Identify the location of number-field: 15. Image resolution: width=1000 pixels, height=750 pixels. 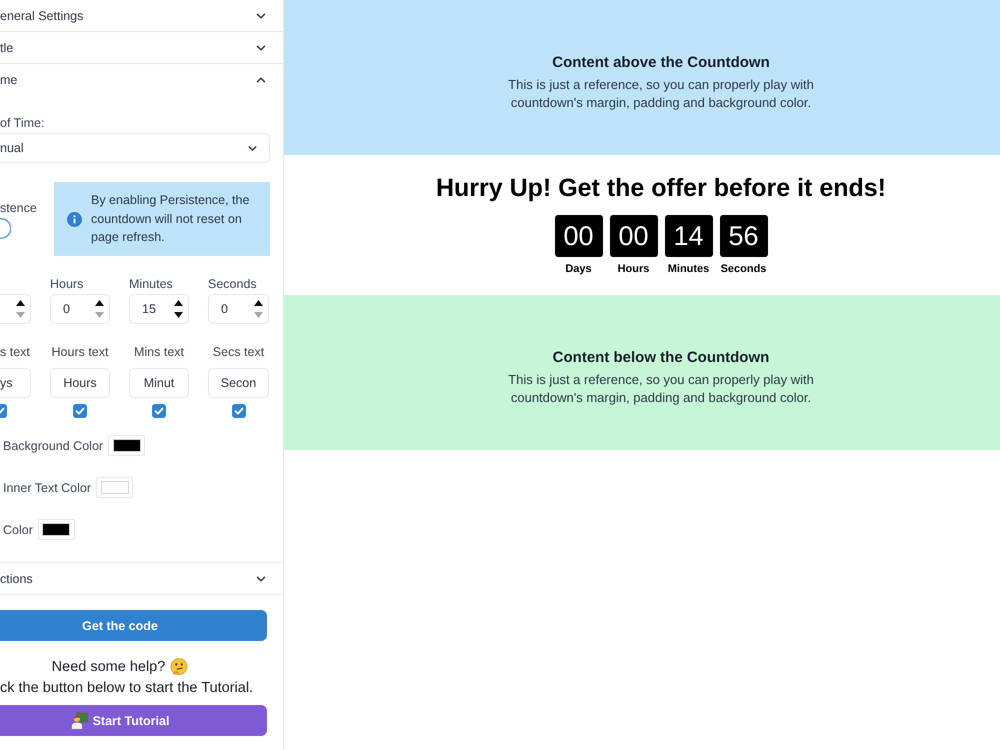
(159, 309).